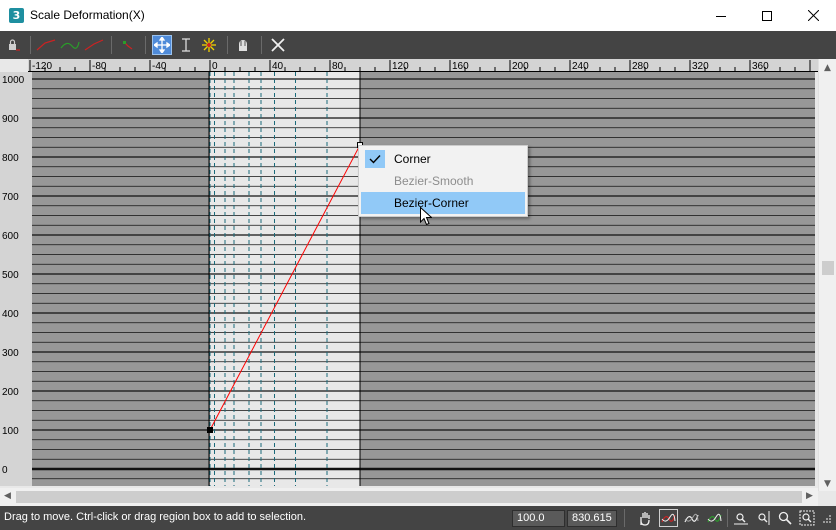  What do you see at coordinates (10, 119) in the screenshot?
I see `y-tick-label: 900` at bounding box center [10, 119].